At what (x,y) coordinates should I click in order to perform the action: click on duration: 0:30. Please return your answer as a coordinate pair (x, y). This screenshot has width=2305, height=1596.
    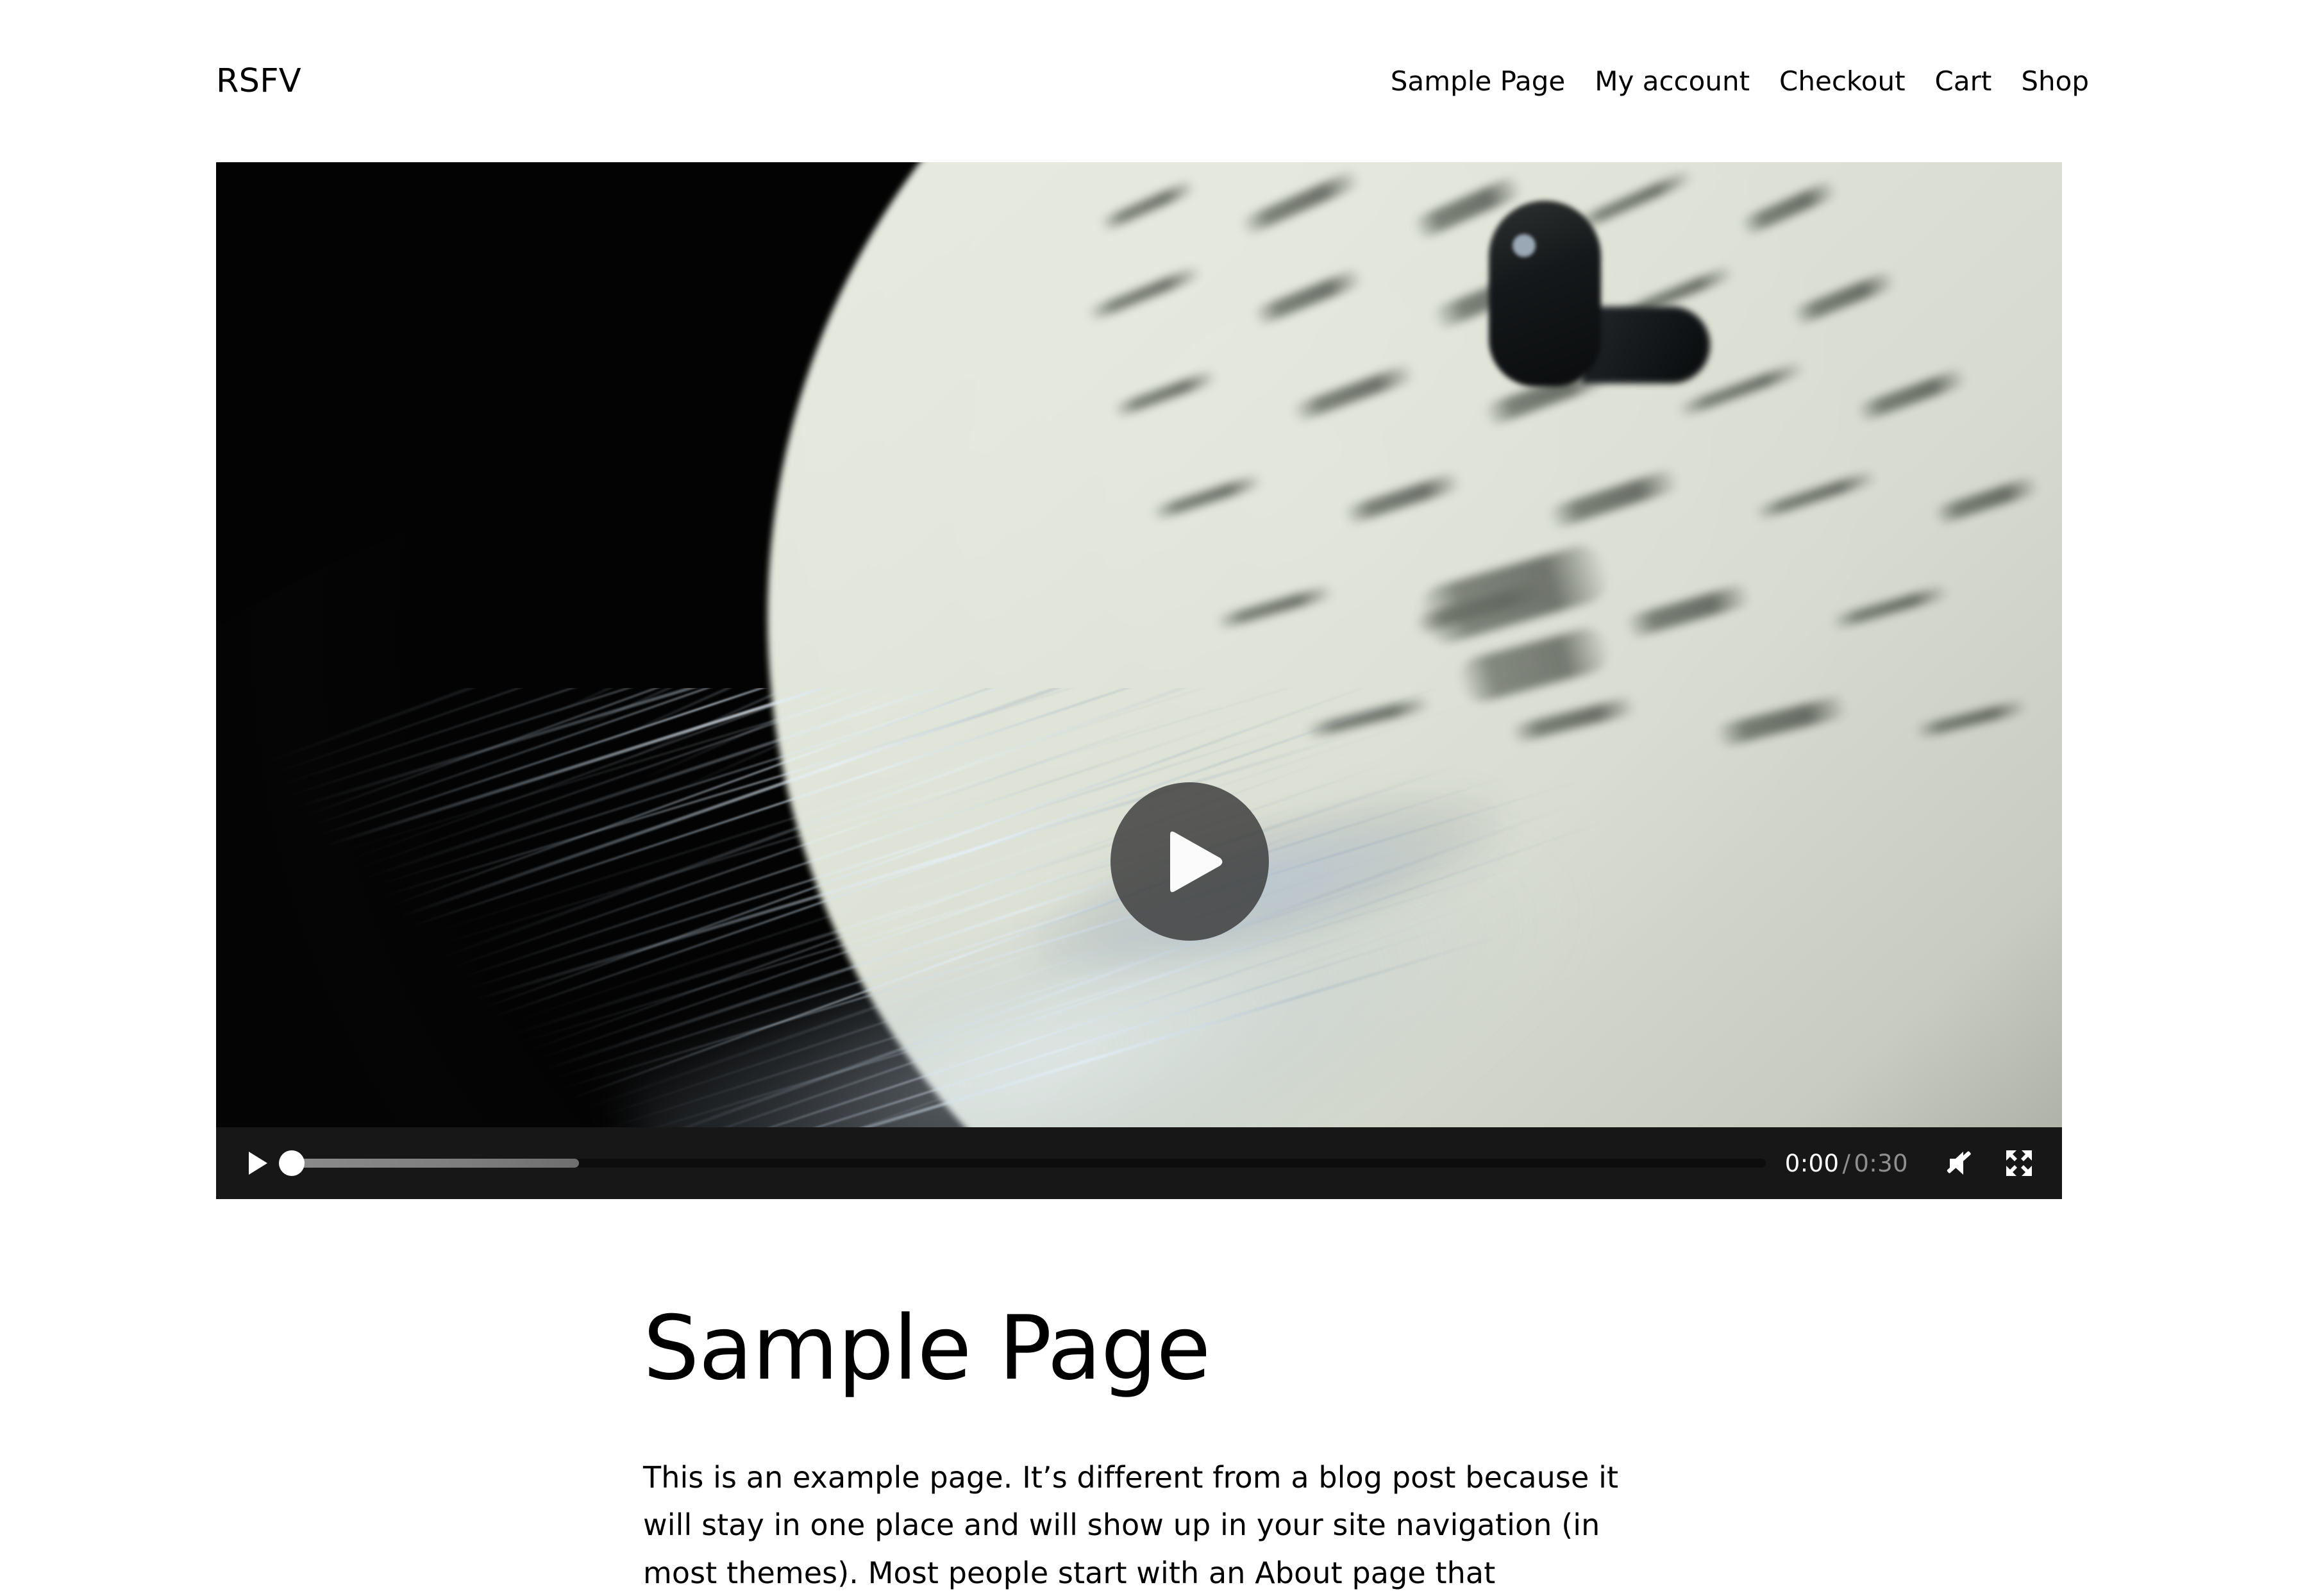
    Looking at the image, I should click on (1881, 1163).